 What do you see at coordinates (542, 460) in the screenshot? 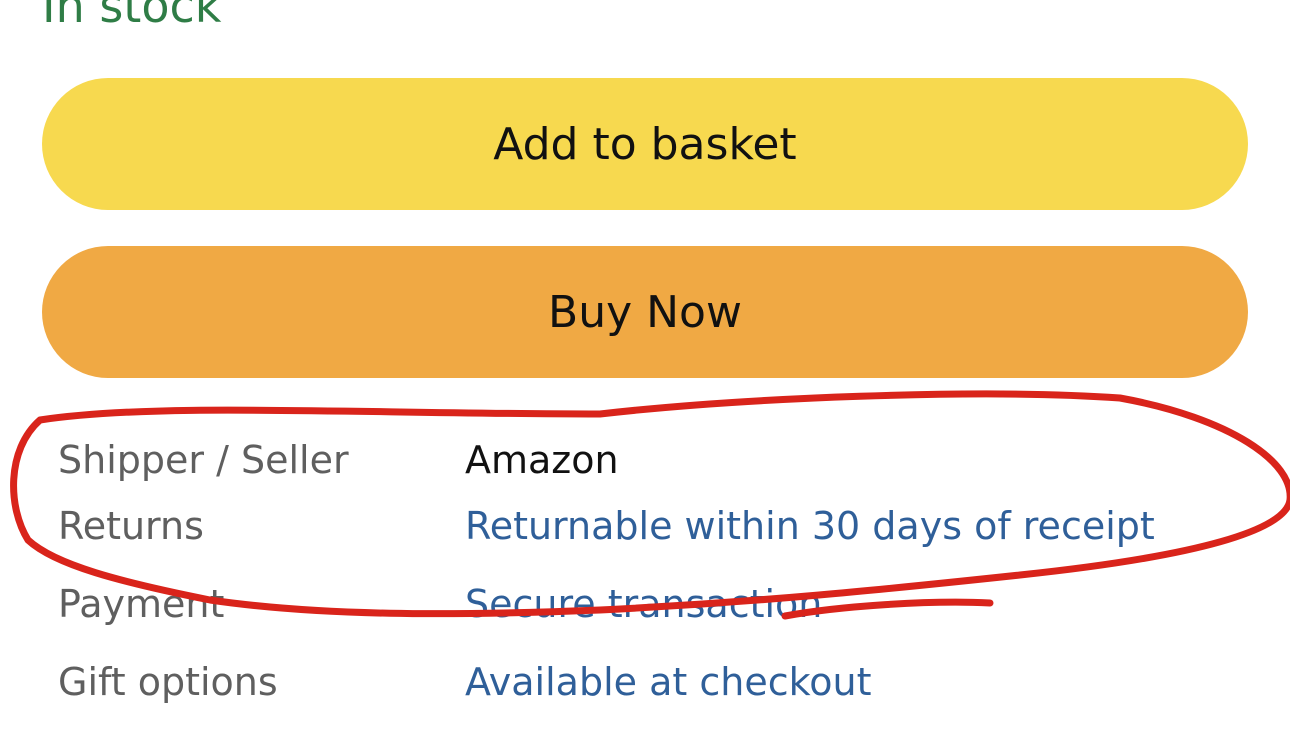
I see `shipper-seller-value: Amazon` at bounding box center [542, 460].